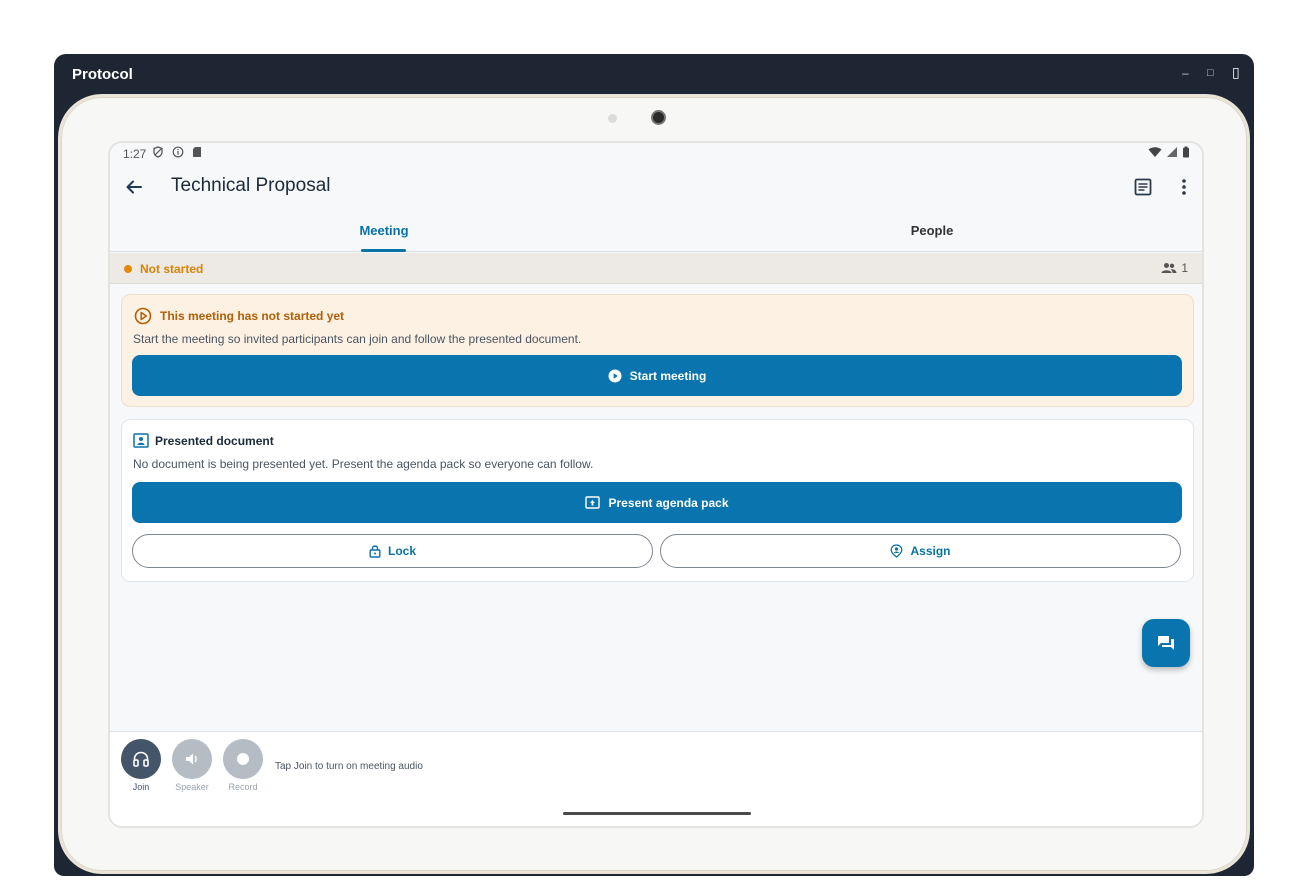 This screenshot has height=884, width=1308. I want to click on speaker-button, so click(192, 759).